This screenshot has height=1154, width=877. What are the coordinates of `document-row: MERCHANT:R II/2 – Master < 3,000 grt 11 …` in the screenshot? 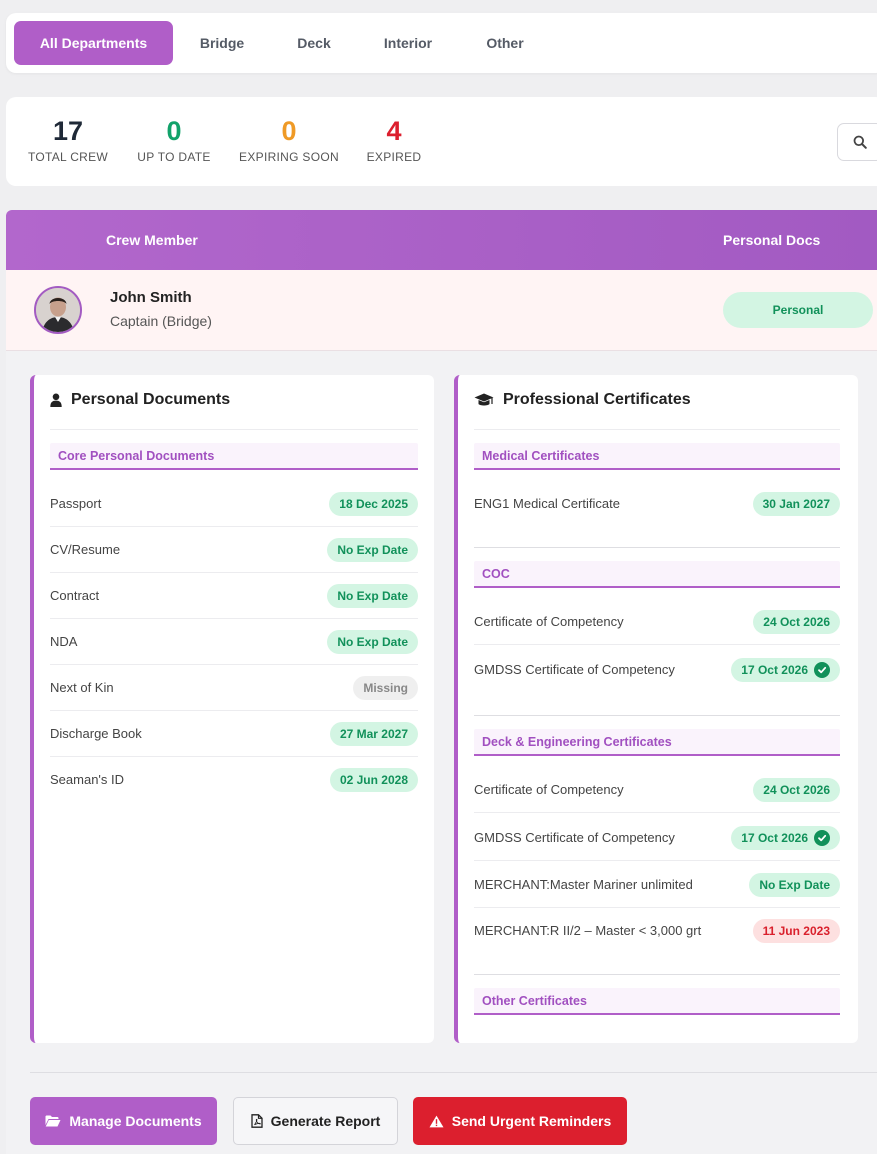 It's located at (657, 931).